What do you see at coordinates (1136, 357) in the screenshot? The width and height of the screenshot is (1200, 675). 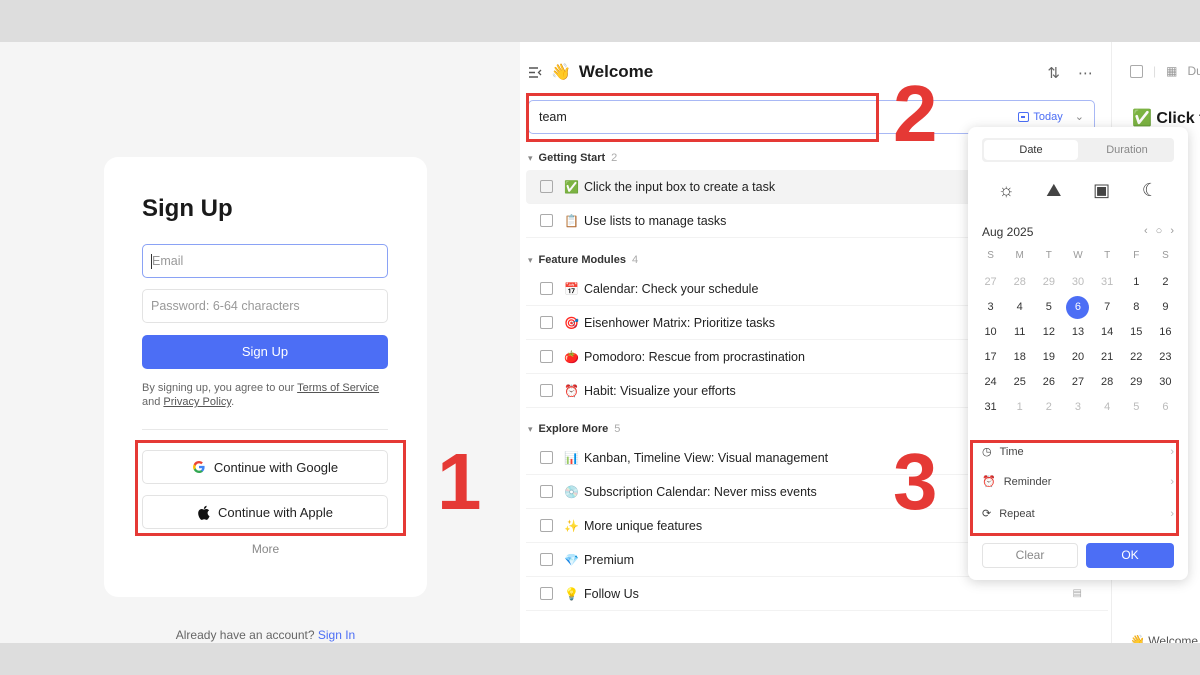 I see `calendar-day: 22` at bounding box center [1136, 357].